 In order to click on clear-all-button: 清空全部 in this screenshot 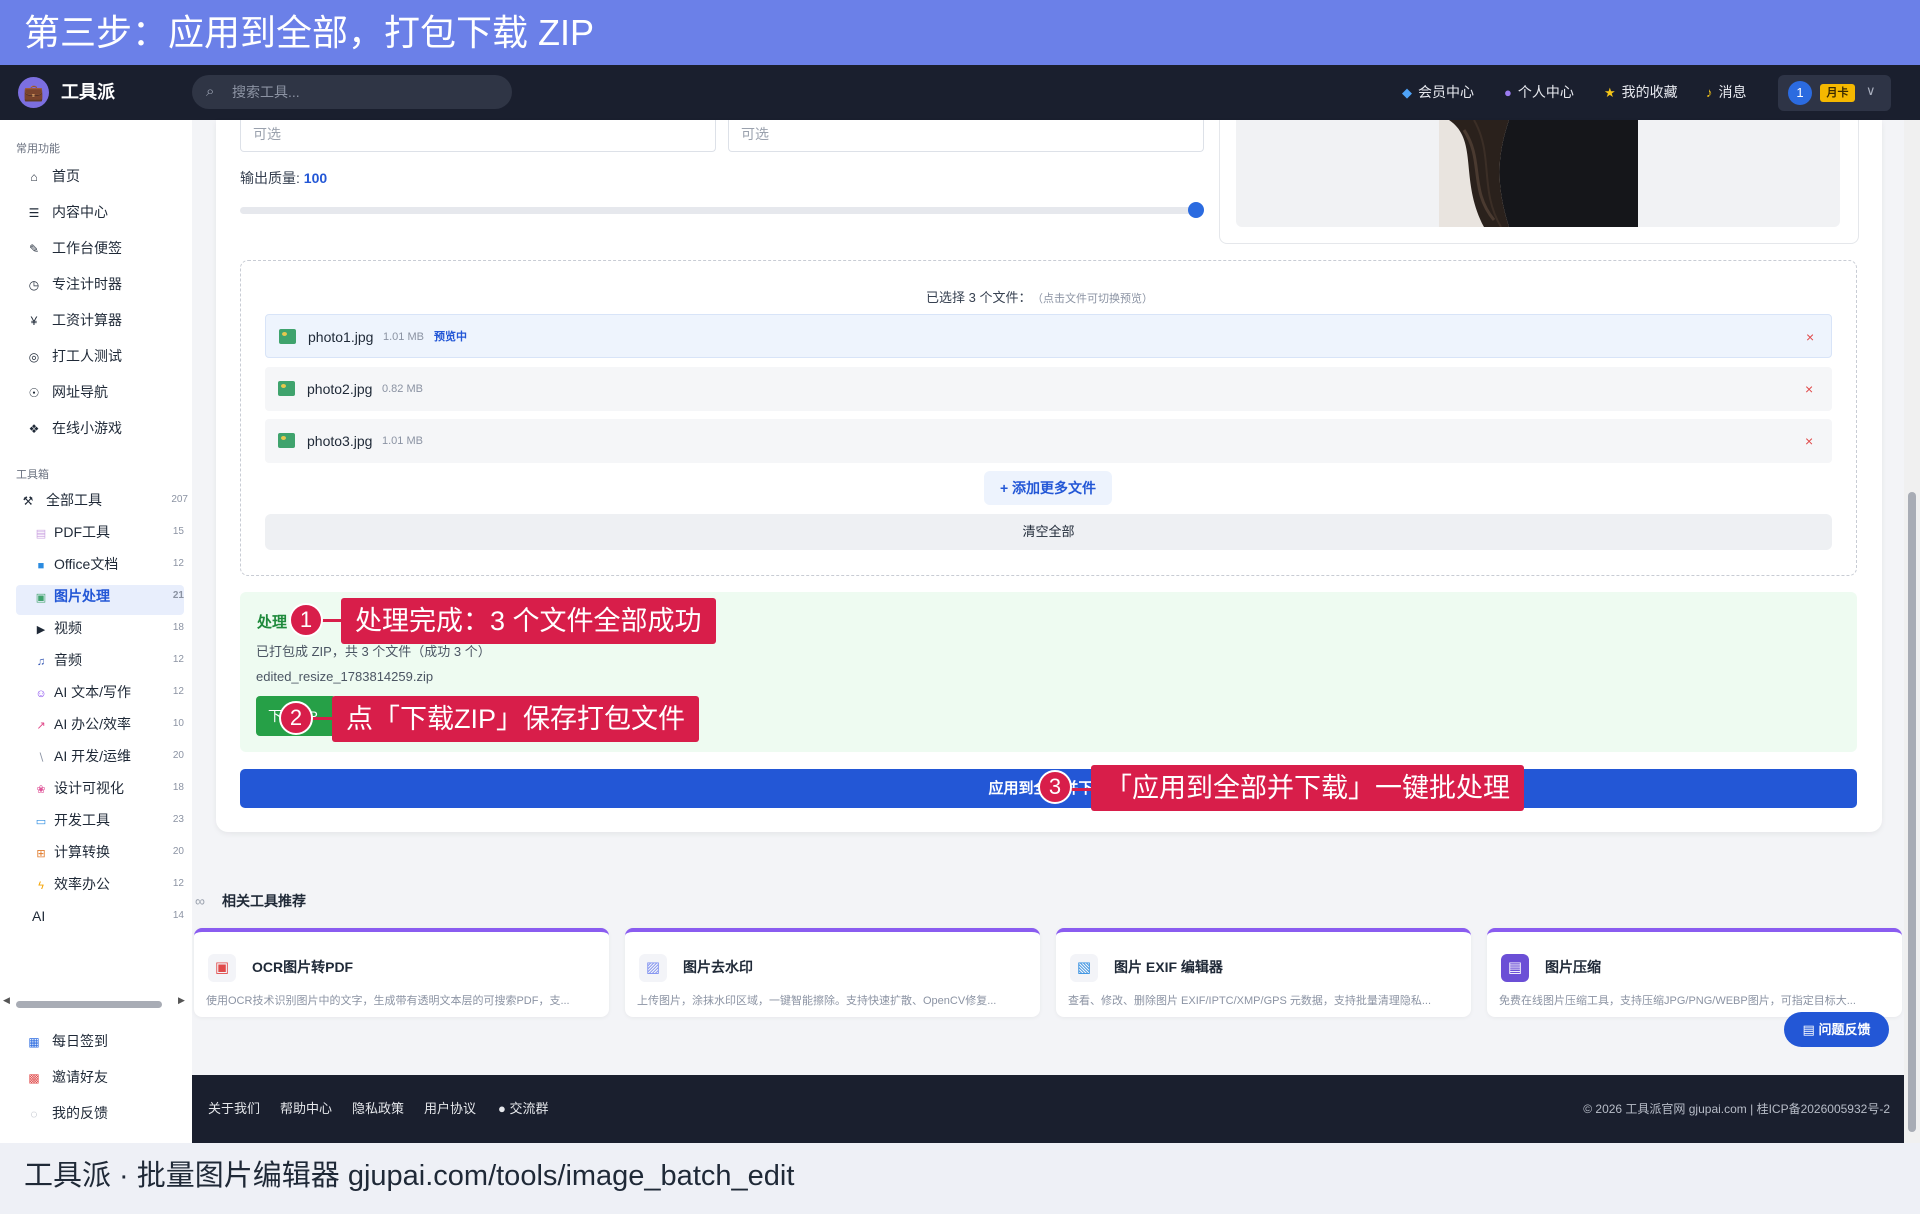, I will do `click(1048, 532)`.